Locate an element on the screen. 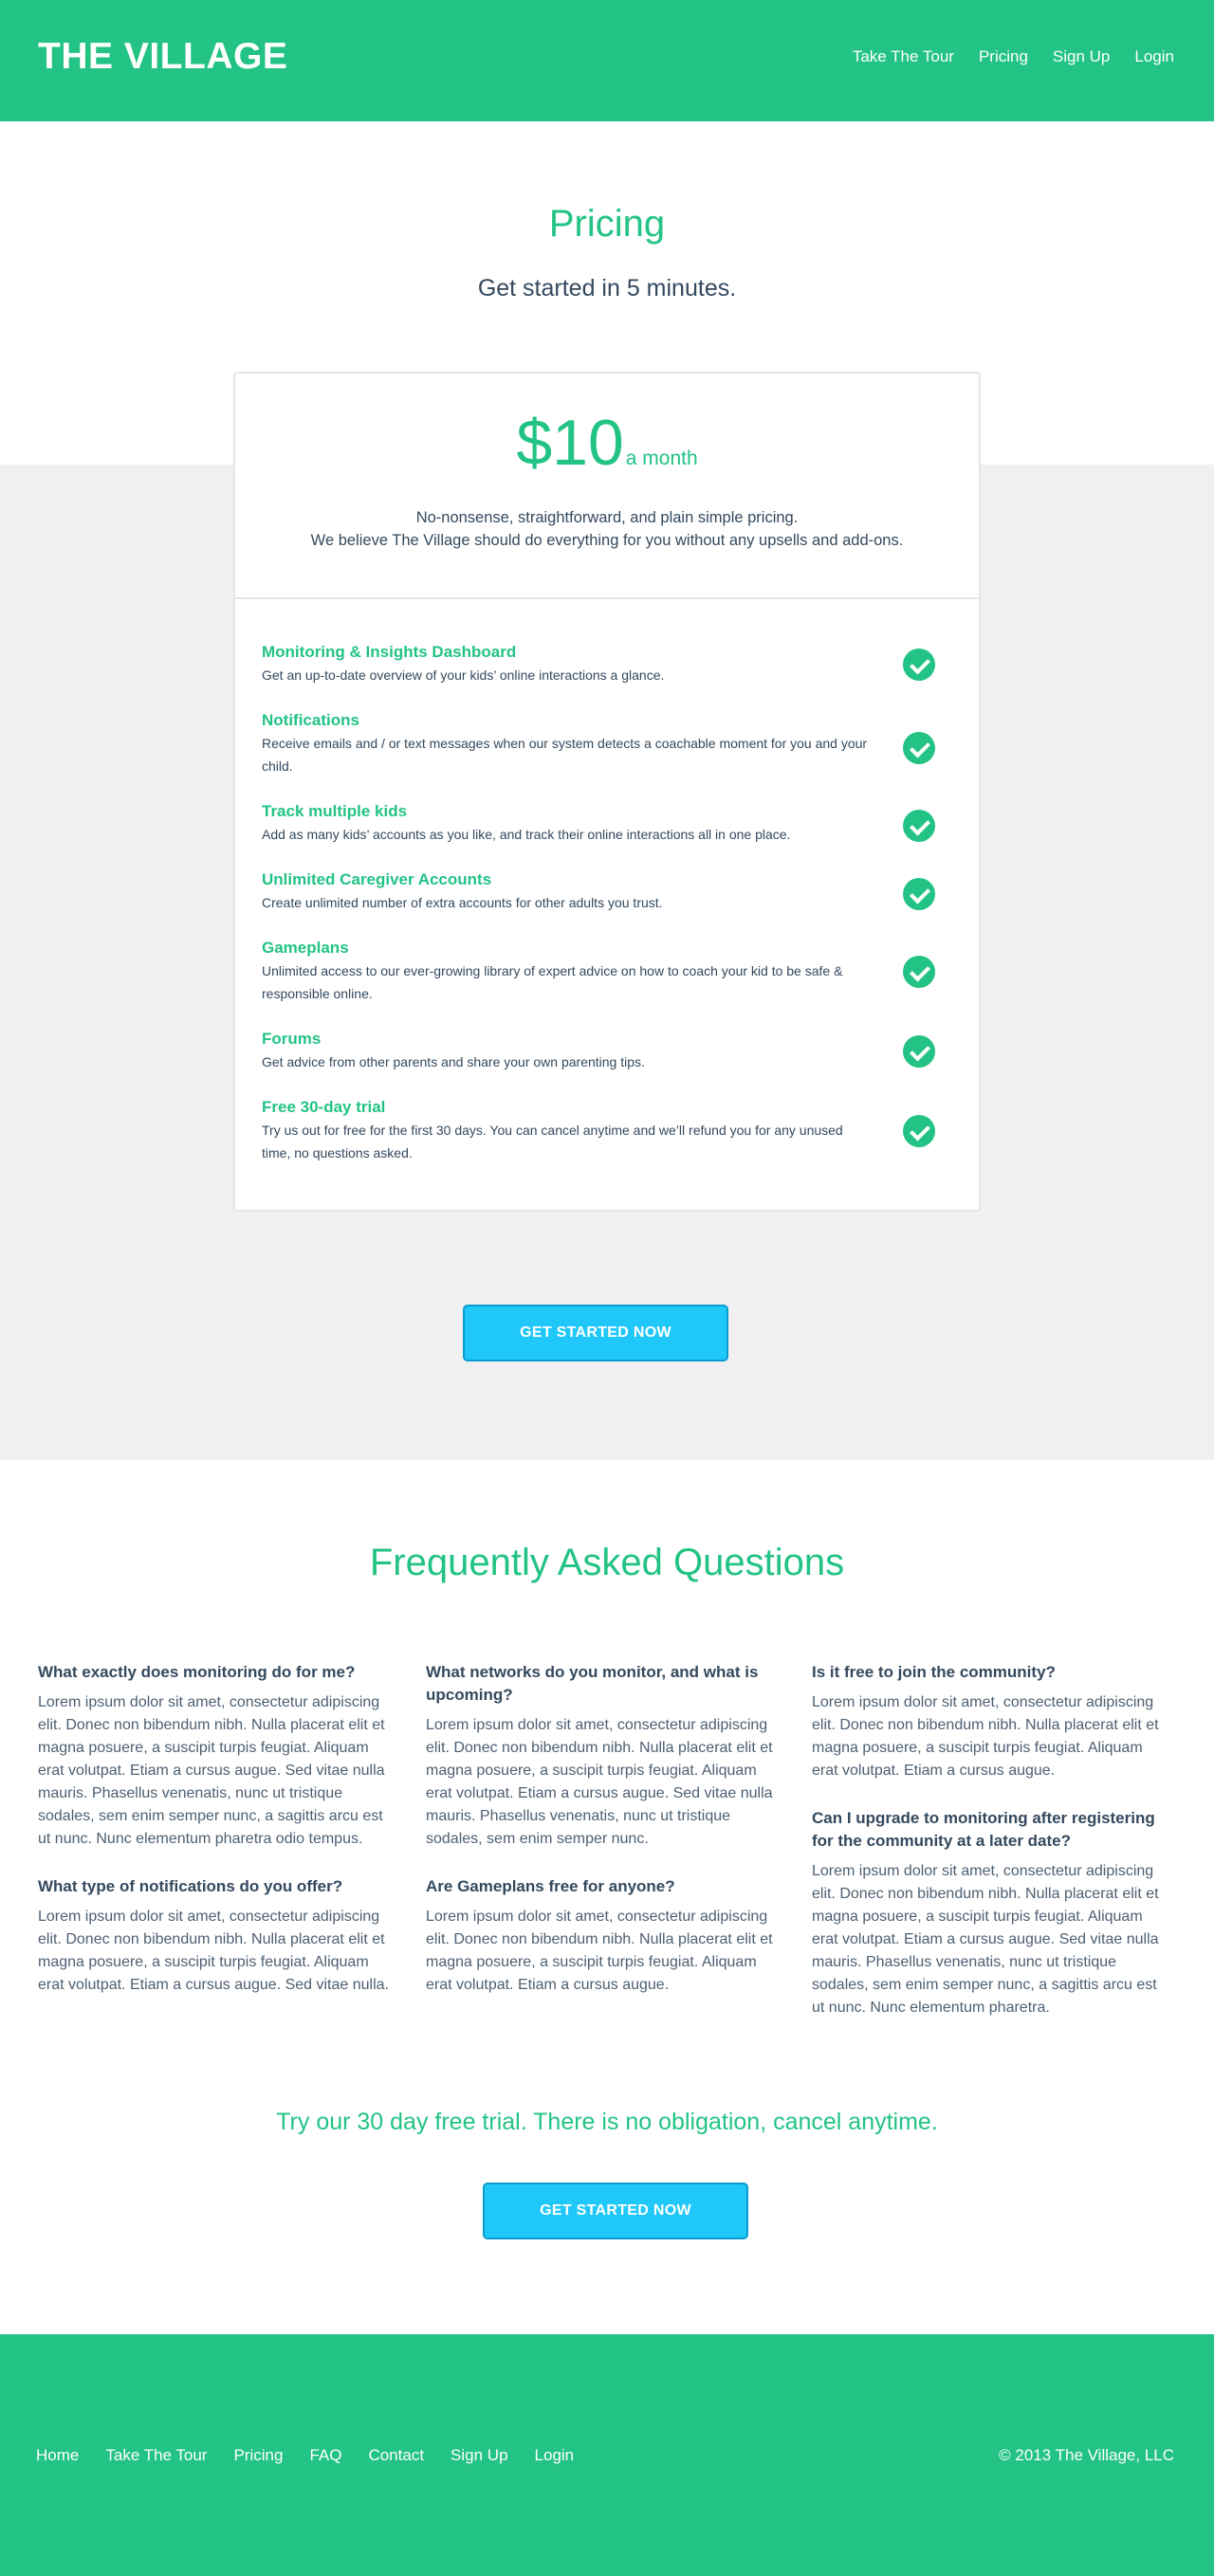 The width and height of the screenshot is (1214, 2576). faq-title: Frequently Asked Questions is located at coordinates (607, 1562).